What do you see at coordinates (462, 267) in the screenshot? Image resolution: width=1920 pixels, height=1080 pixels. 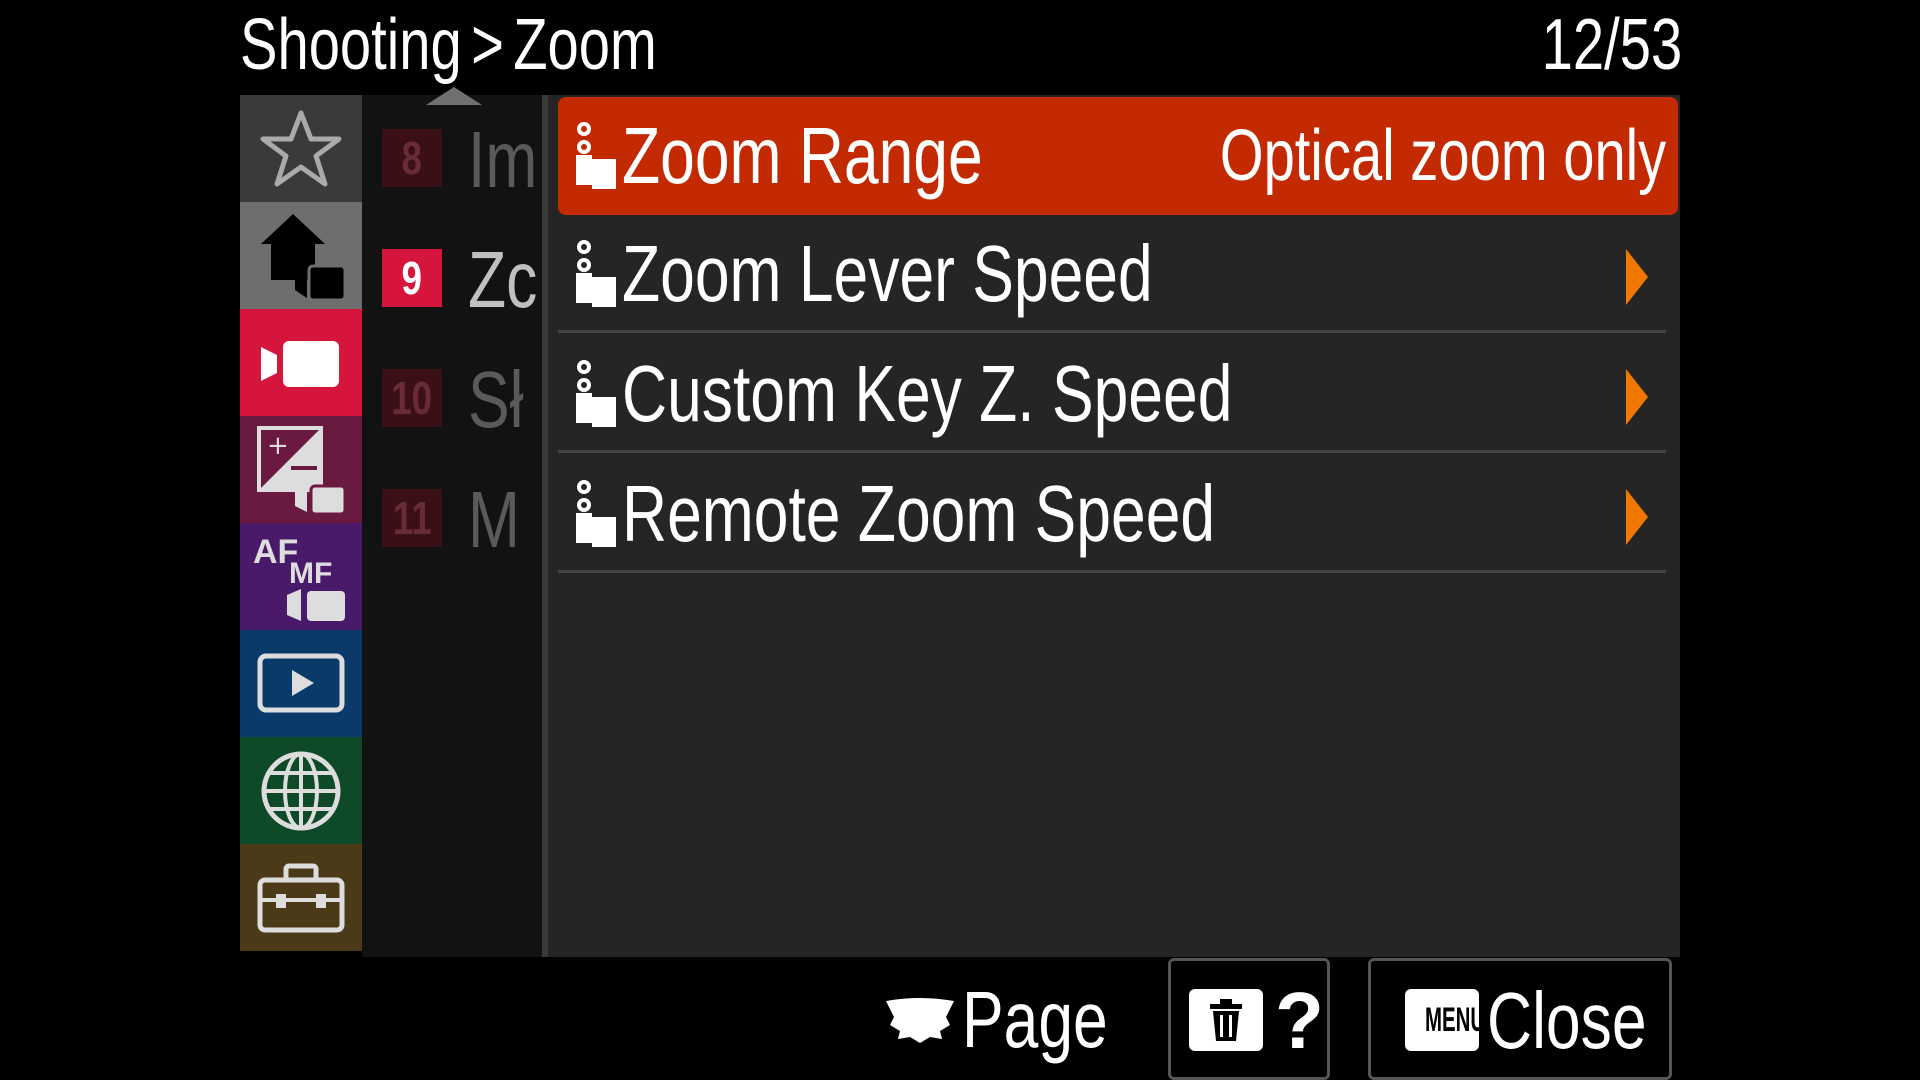 I see `sub-page-item-active: 9 Zc` at bounding box center [462, 267].